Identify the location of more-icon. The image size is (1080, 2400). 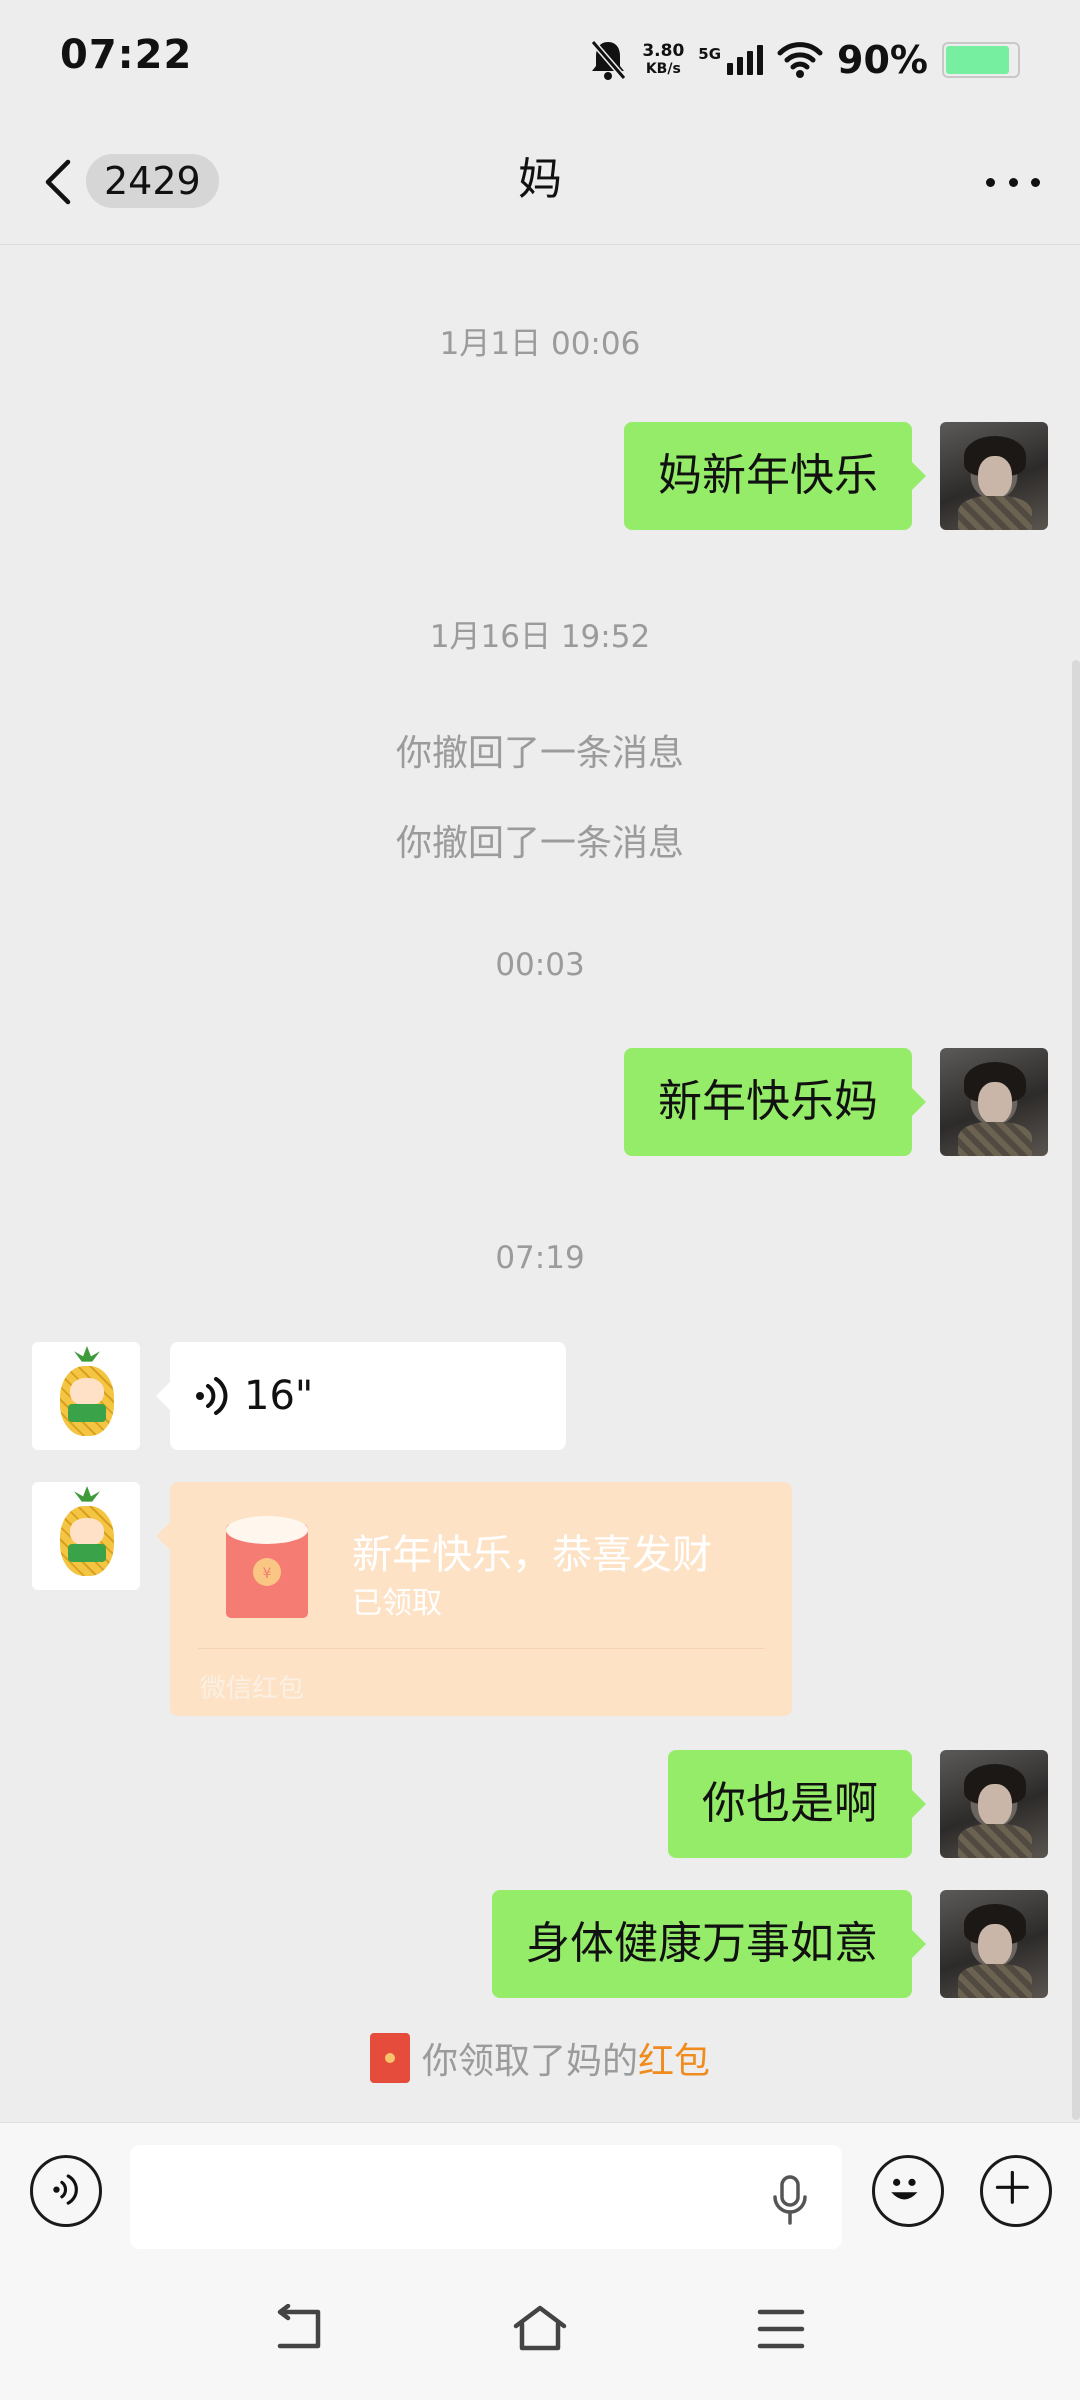
(1013, 182).